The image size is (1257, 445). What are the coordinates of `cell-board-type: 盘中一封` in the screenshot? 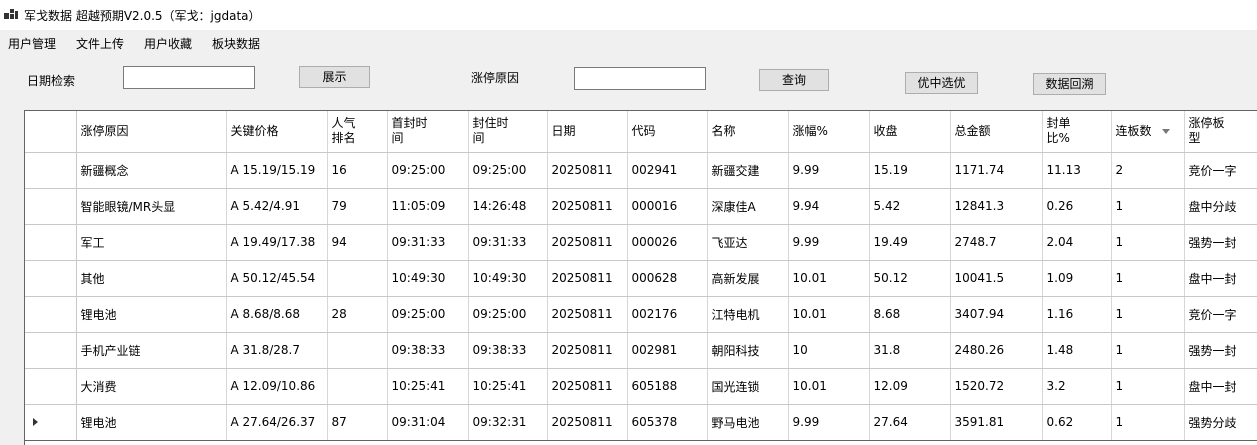 It's located at (1220, 278).